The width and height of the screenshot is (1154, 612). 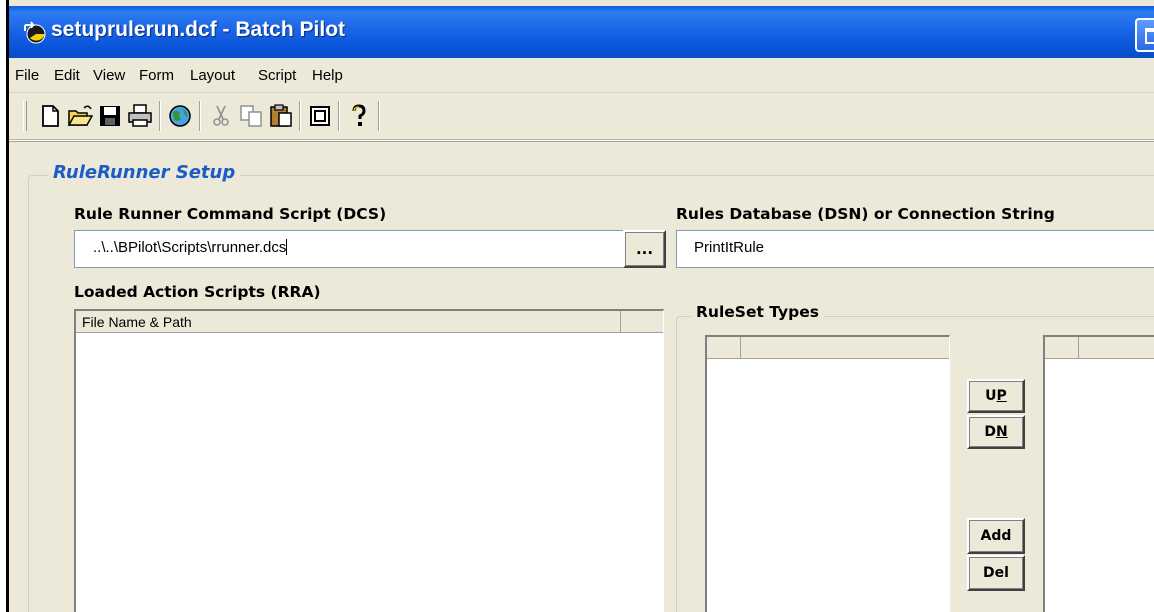 What do you see at coordinates (281, 116) in the screenshot?
I see `paste-icon` at bounding box center [281, 116].